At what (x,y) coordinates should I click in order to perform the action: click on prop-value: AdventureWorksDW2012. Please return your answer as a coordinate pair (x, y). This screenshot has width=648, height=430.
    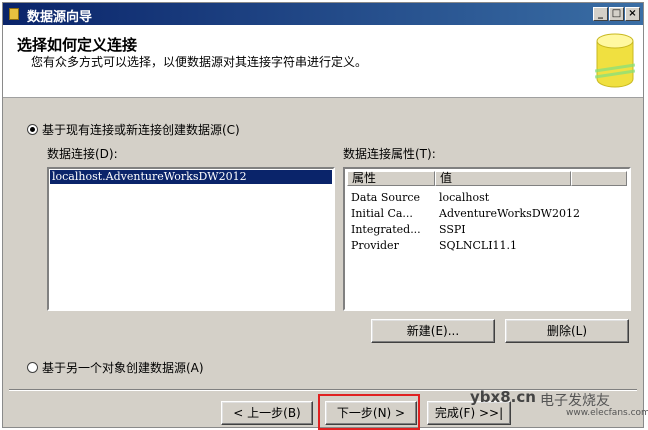
    Looking at the image, I should click on (509, 213).